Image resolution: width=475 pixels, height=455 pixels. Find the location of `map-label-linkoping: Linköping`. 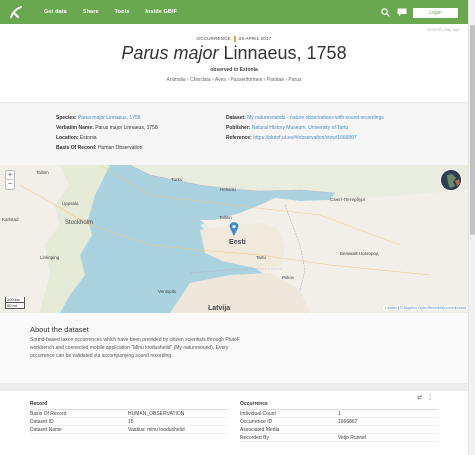

map-label-linkoping: Linköping is located at coordinates (50, 257).